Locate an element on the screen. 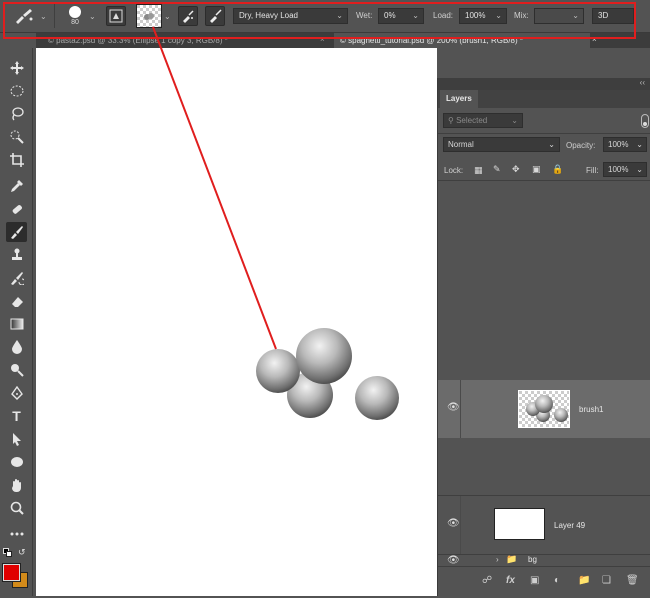 The image size is (650, 598). brush-picker-chevron-down-icon: ⌄ is located at coordinates (92, 16).